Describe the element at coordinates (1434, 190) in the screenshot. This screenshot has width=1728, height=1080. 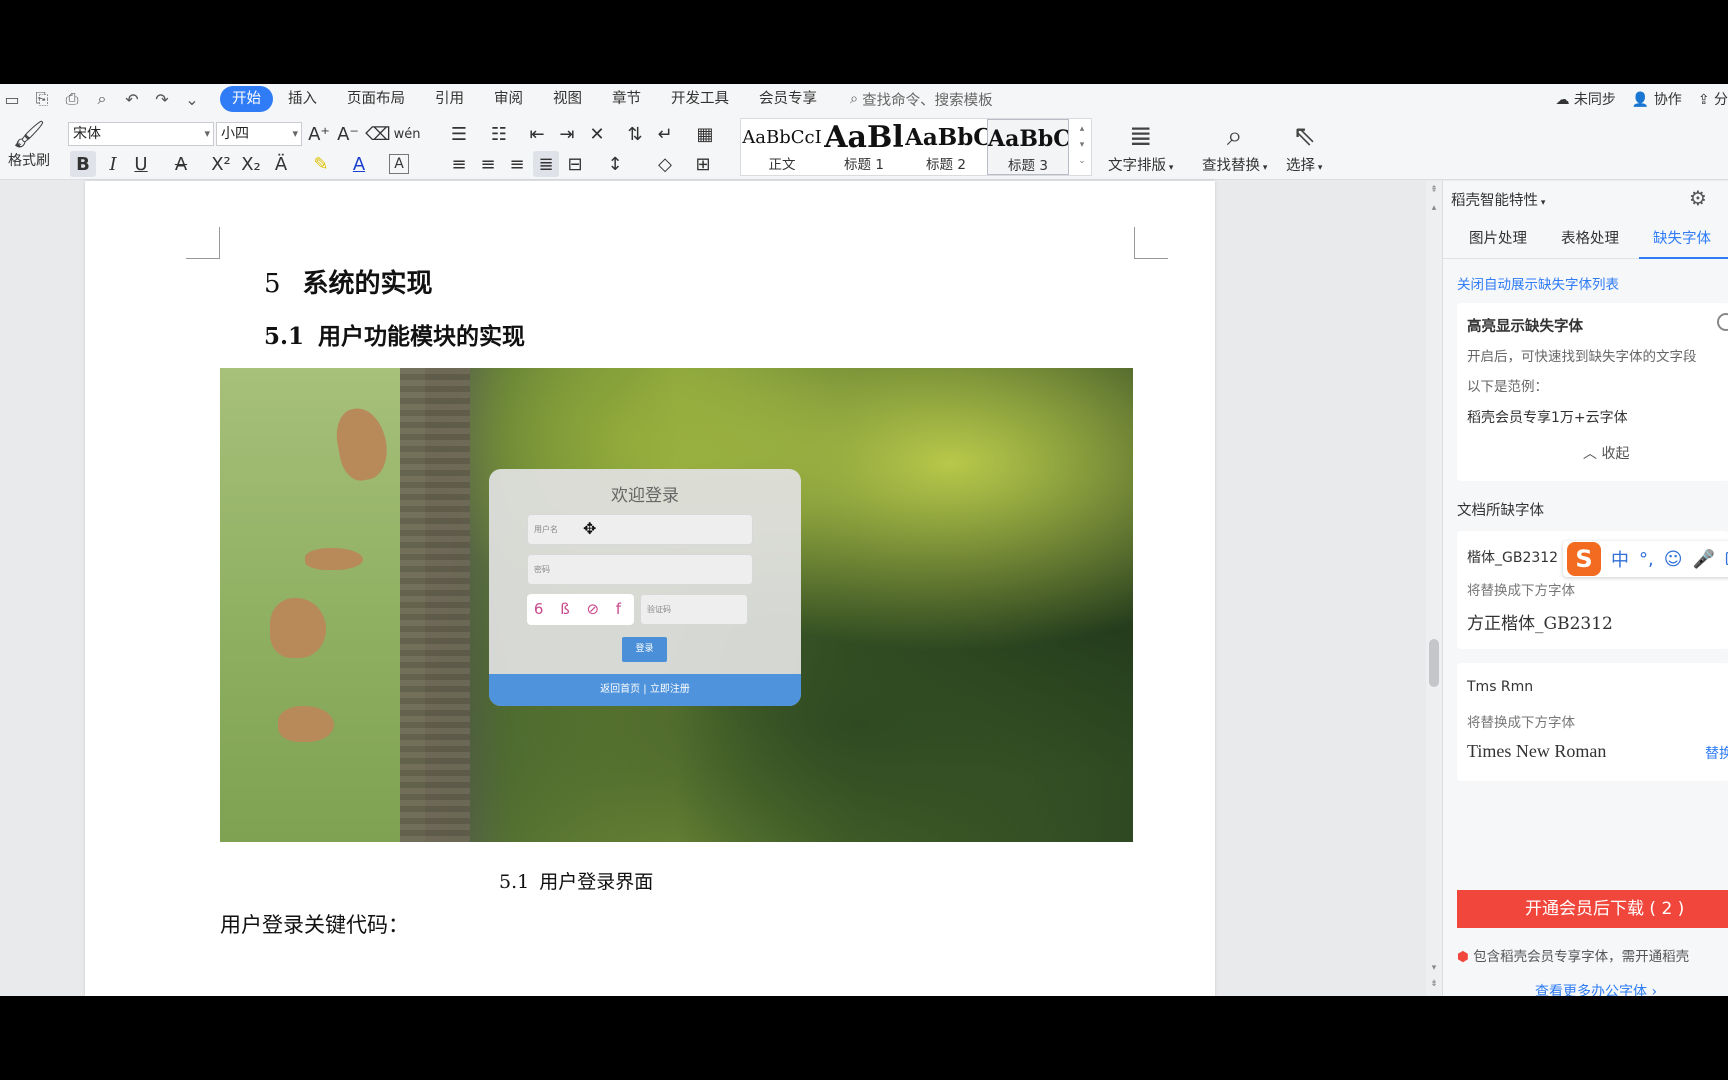
I see `scroll-top-icon: ⇞` at that location.